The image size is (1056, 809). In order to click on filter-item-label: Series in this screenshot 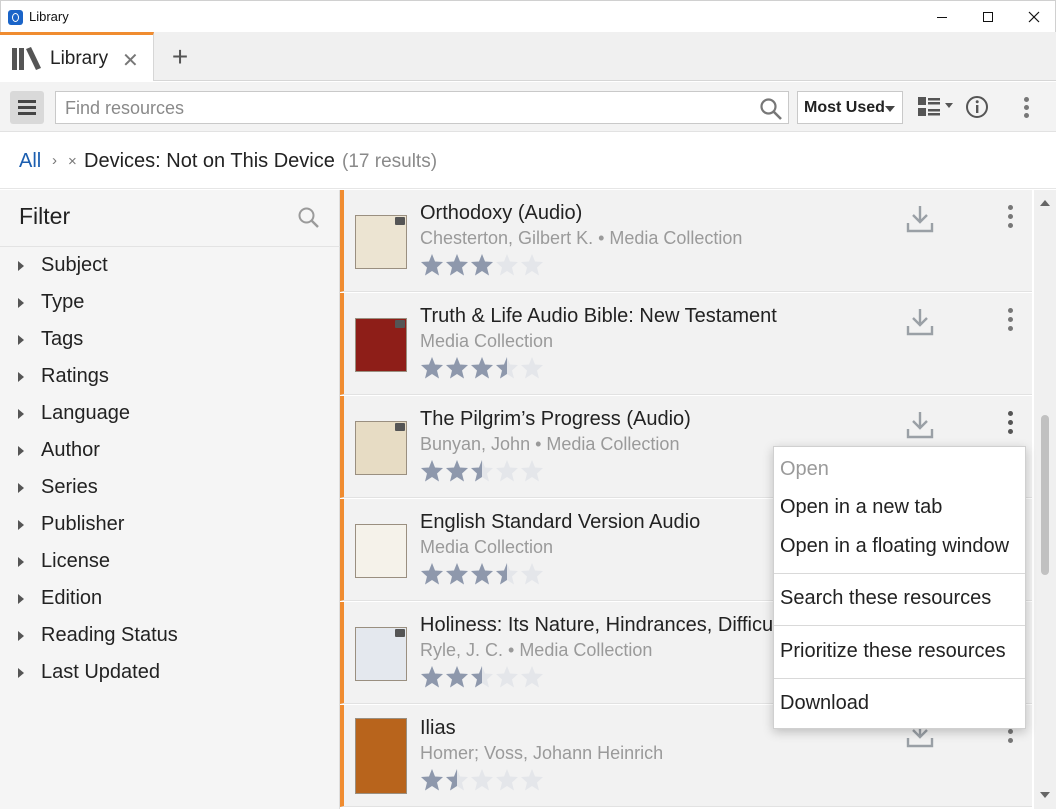, I will do `click(69, 487)`.